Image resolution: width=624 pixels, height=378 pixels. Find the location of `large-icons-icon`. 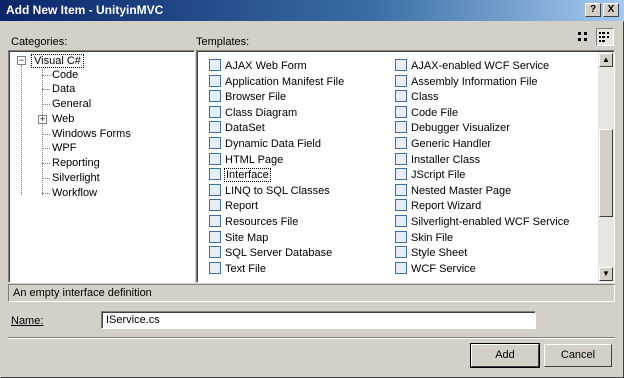

large-icons-icon is located at coordinates (582, 36).